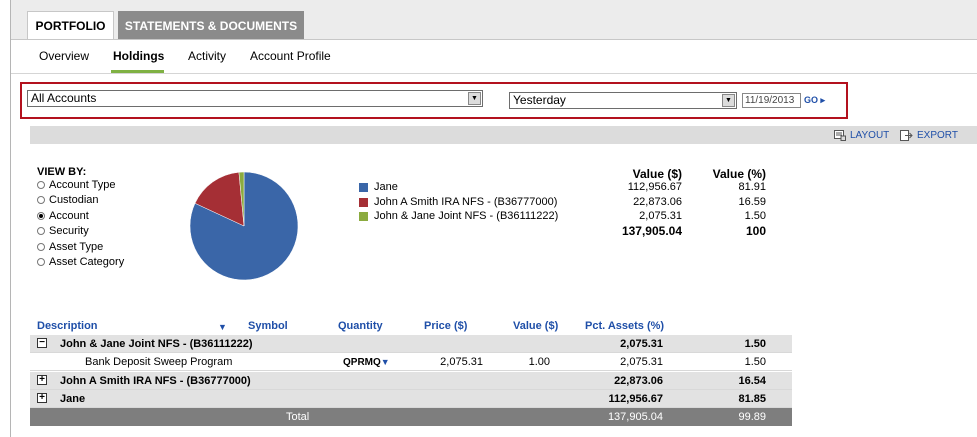 Image resolution: width=977 pixels, height=437 pixels. Describe the element at coordinates (76, 247) in the screenshot. I see `view-by-option-label: Asset Type` at that location.